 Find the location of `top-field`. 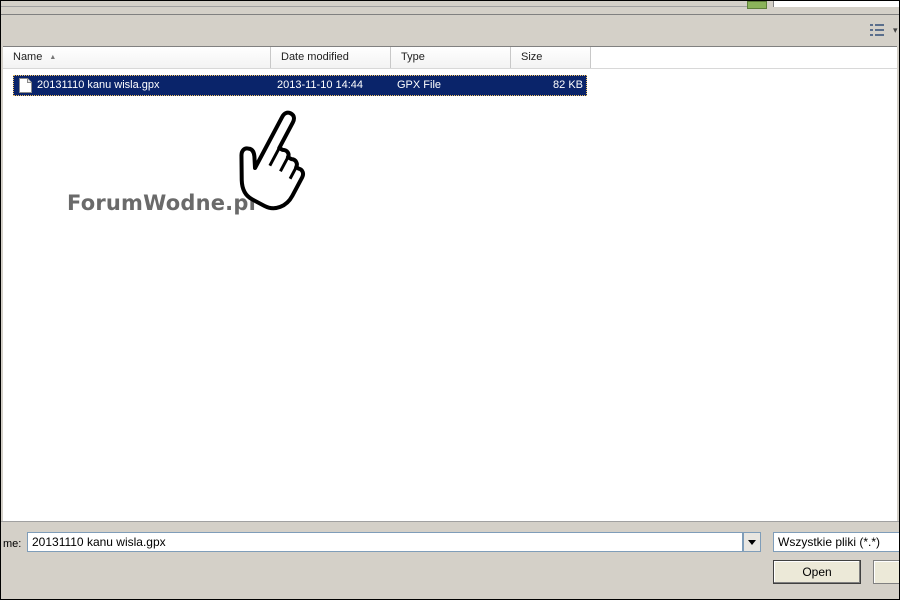

top-field is located at coordinates (836, 4).